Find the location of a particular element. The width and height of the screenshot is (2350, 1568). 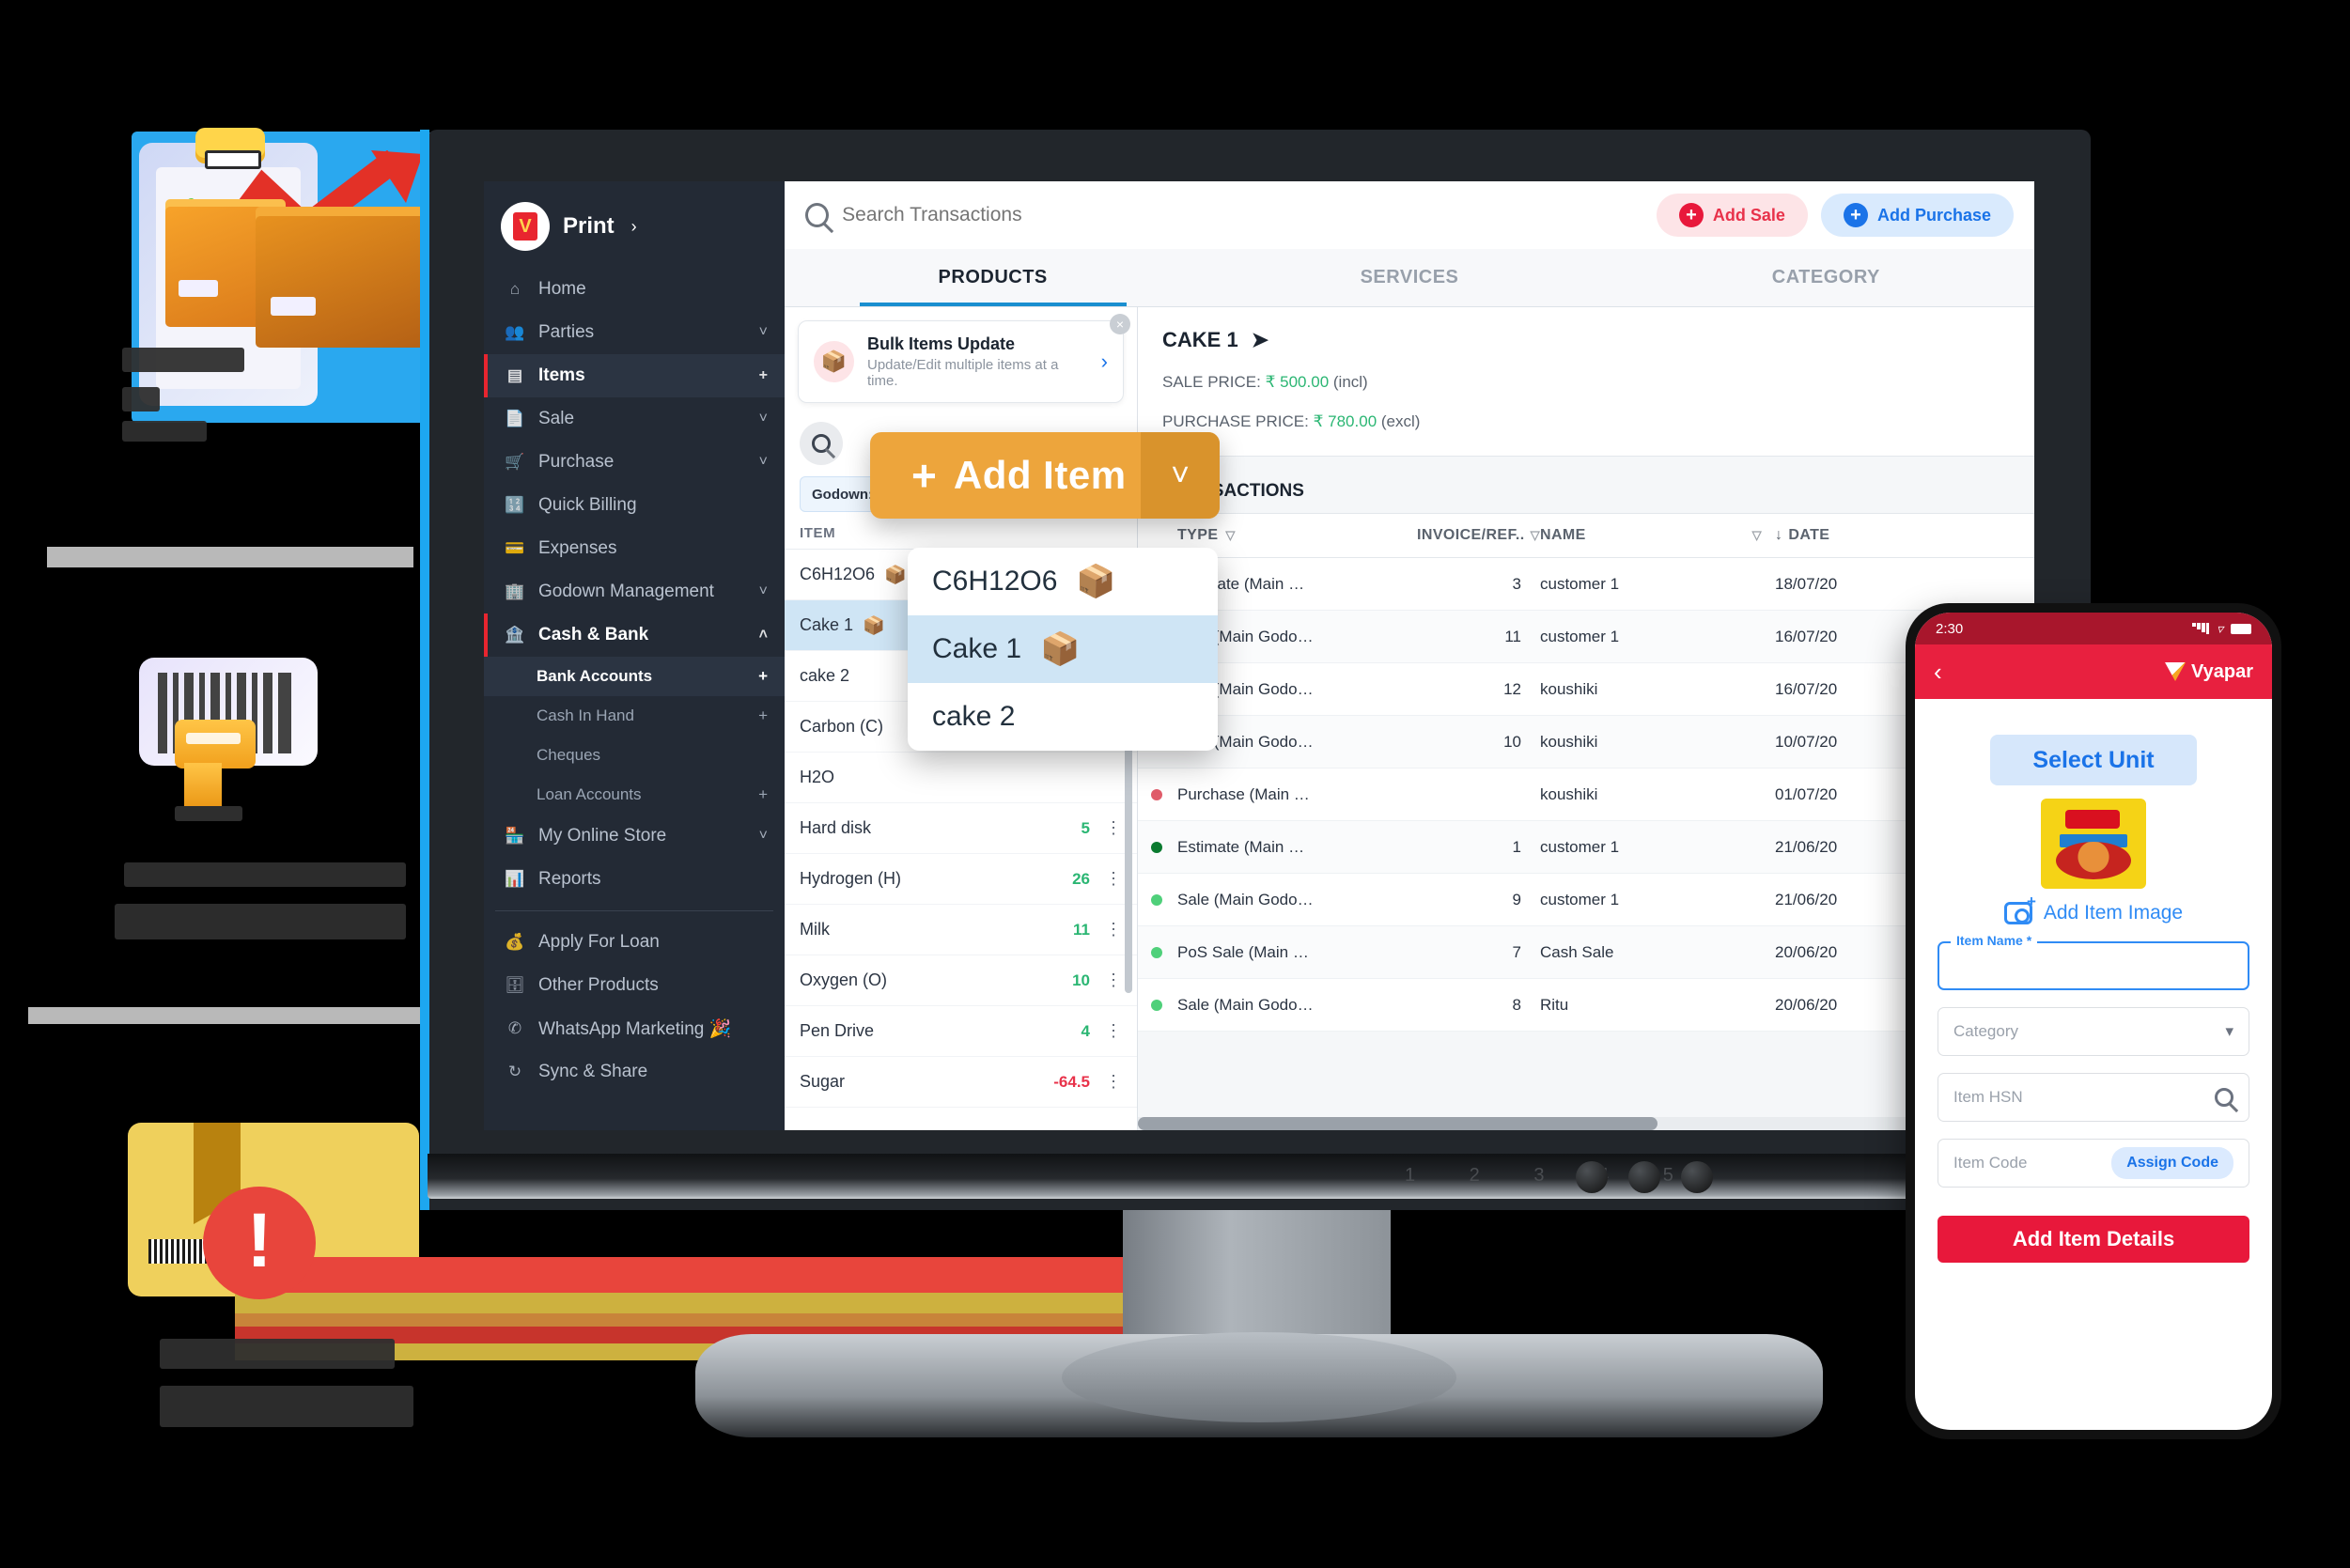

sidebar-item-apply-for-loan: 💰 Apply For Loan is located at coordinates (634, 942).